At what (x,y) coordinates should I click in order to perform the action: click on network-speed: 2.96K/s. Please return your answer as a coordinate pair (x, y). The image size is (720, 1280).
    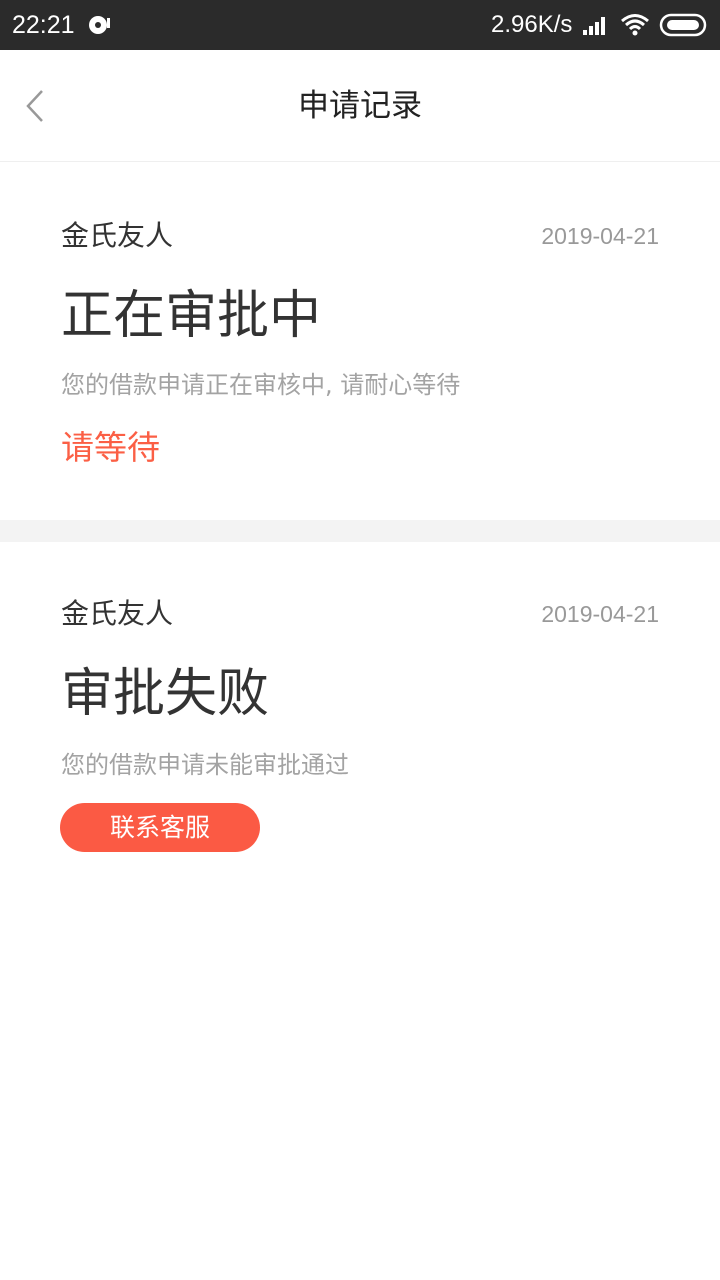
    Looking at the image, I should click on (532, 24).